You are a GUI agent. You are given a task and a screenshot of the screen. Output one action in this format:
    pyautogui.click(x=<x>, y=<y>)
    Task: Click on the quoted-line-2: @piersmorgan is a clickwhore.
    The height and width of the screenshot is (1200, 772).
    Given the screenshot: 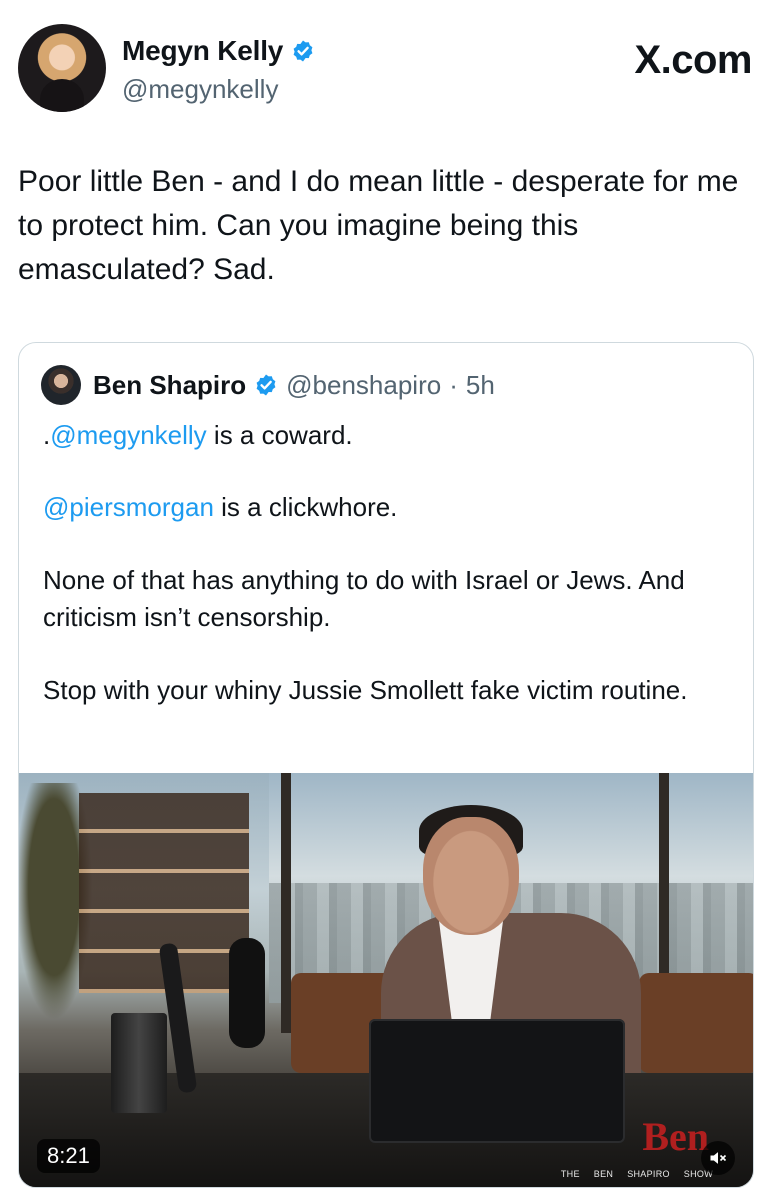 What is the action you would take?
    pyautogui.click(x=388, y=507)
    